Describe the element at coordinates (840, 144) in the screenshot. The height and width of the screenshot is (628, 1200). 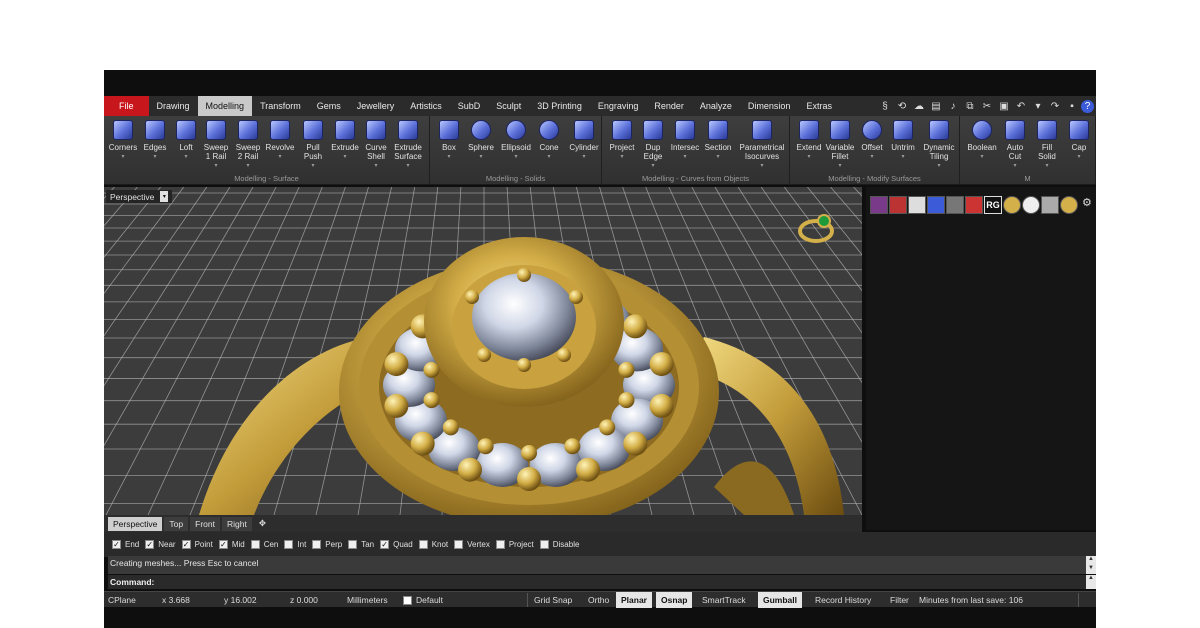
I see `tool-variable-fillet-button: Variable Fillet ▾` at that location.